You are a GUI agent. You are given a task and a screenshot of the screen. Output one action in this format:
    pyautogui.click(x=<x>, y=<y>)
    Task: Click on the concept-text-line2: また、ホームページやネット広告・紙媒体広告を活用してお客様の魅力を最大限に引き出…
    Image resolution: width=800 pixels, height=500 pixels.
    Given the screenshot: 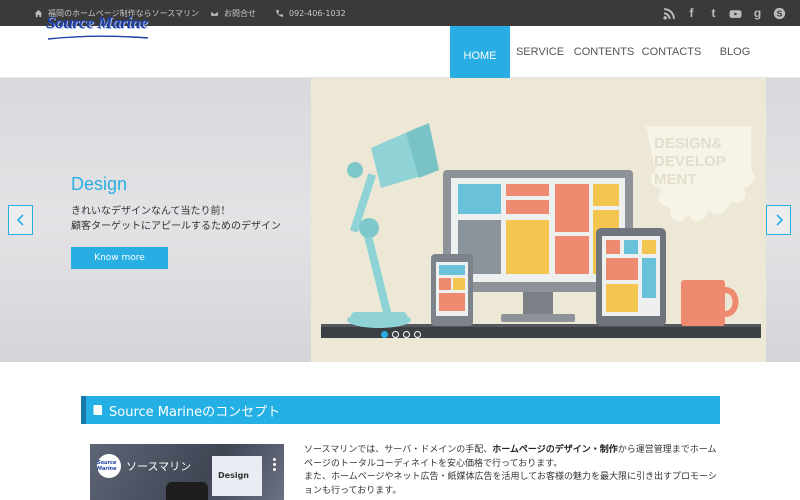 What is the action you would take?
    pyautogui.click(x=510, y=484)
    